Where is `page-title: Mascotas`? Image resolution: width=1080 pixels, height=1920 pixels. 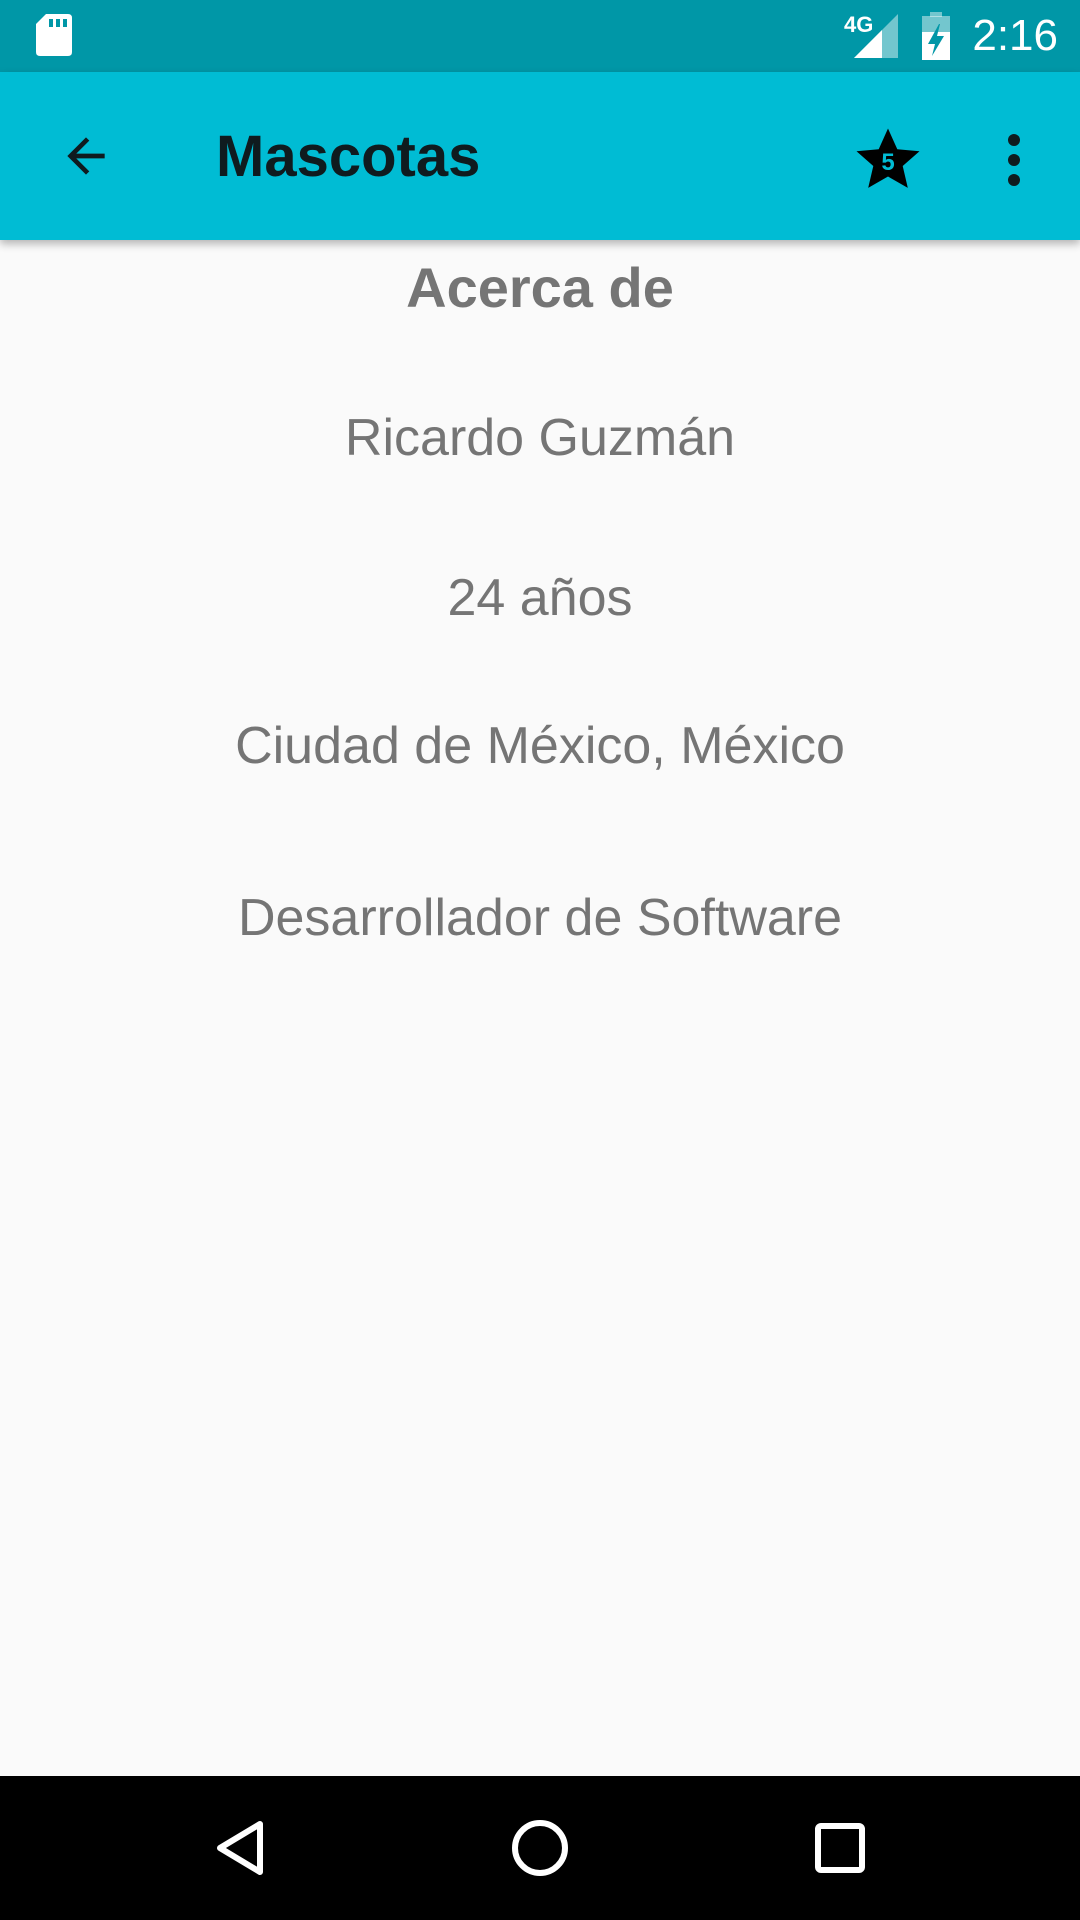
page-title: Mascotas is located at coordinates (348, 156).